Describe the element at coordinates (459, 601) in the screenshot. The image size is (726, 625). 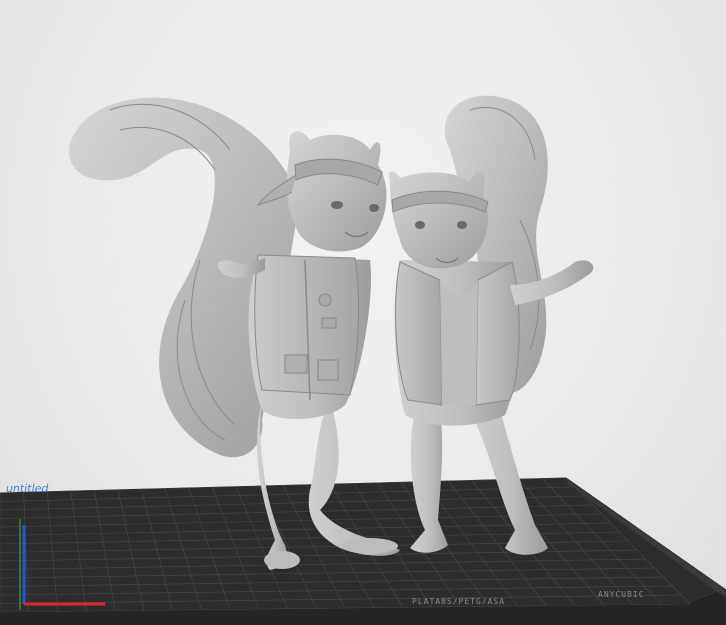
I see `plate-material-label: PLATABS/PETG/ASA` at that location.